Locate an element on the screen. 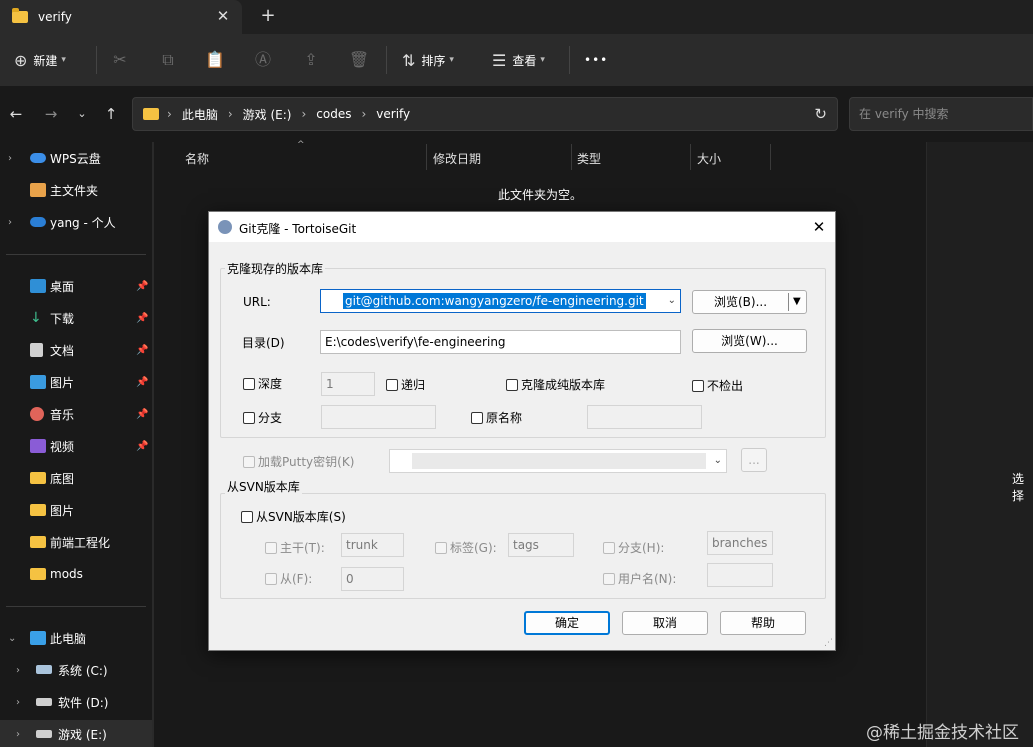 Image resolution: width=1033 pixels, height=747 pixels. paste-icon: 📋 is located at coordinates (215, 60).